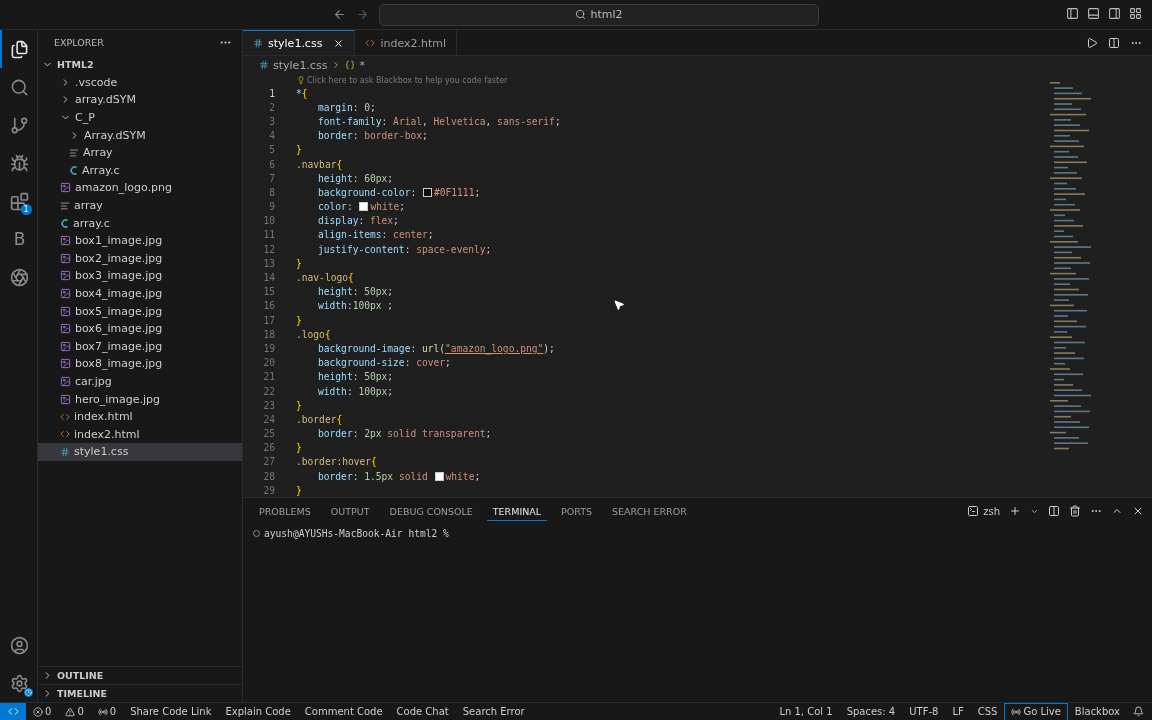 This screenshot has height=720, width=1152. I want to click on panel-tab: PORTS, so click(577, 511).